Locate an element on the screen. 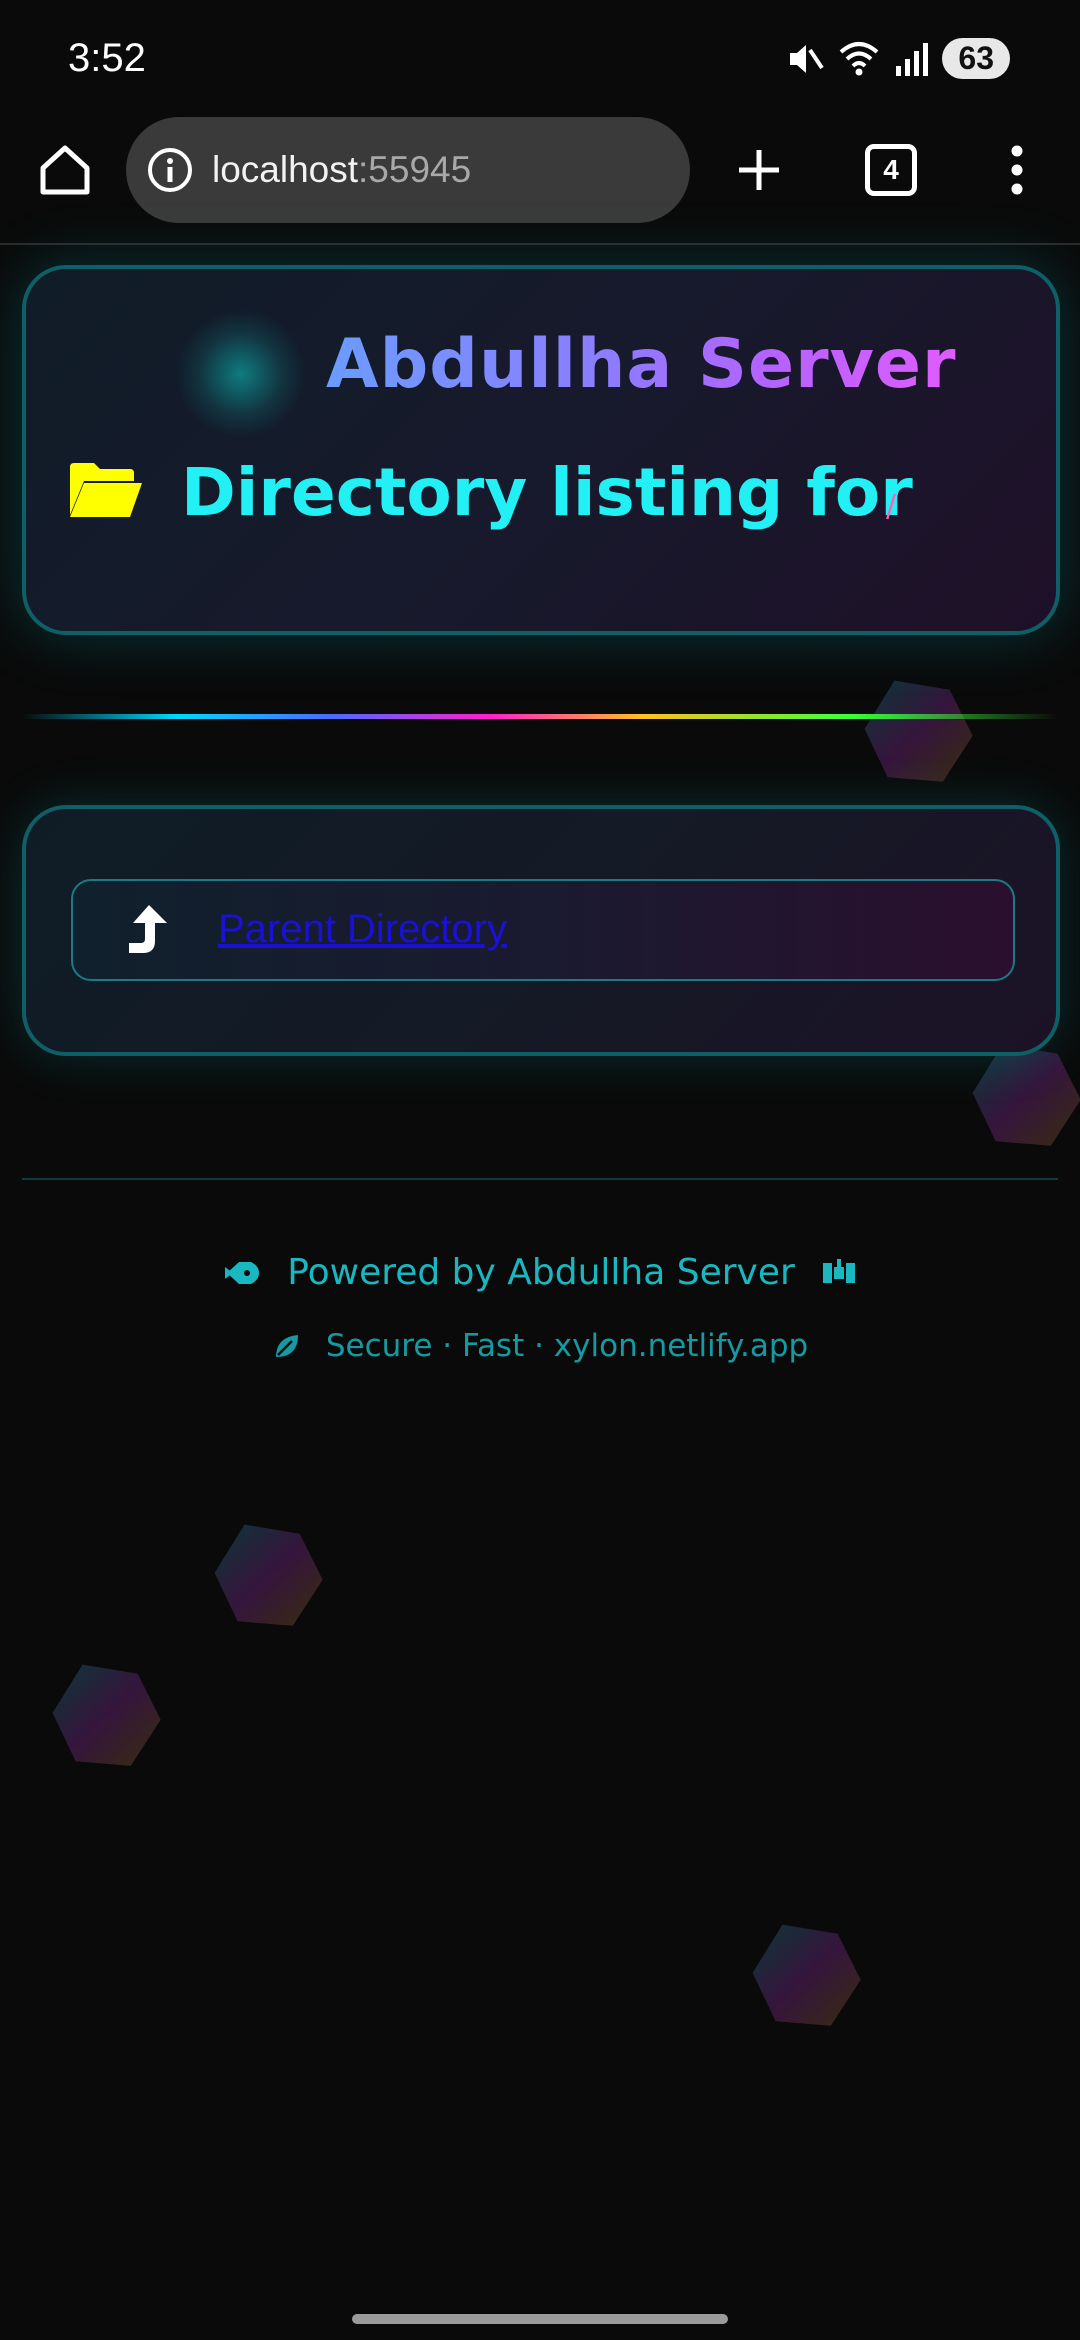  tab-switcher-button: 4 is located at coordinates (891, 170).